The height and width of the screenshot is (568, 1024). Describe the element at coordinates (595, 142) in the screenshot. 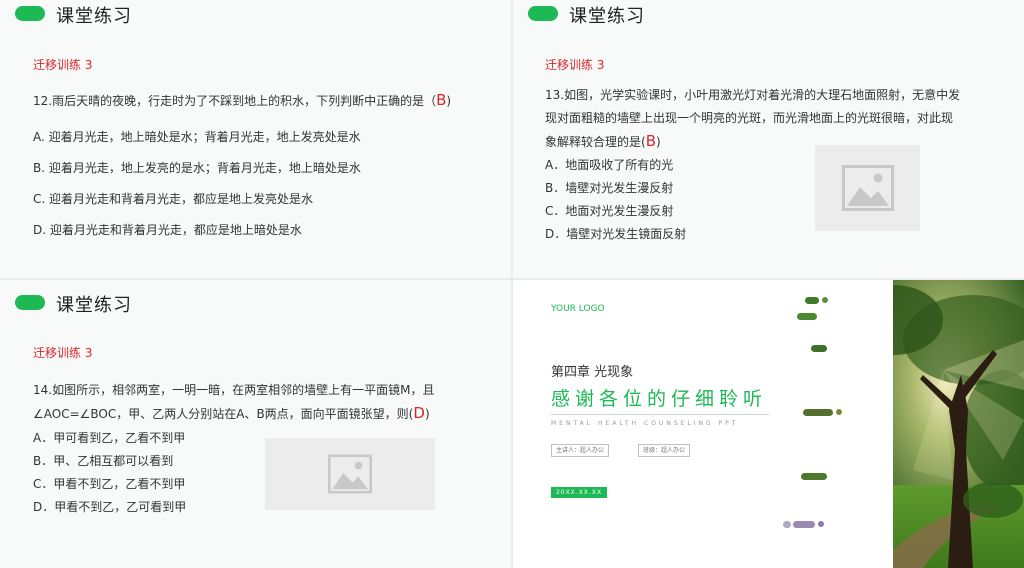

I see `question-line: 象解释较合理的是(` at that location.